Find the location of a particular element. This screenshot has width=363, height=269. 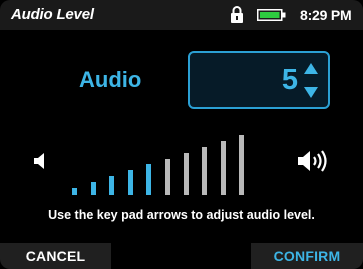

audio-level-stepper: 5 is located at coordinates (259, 80).